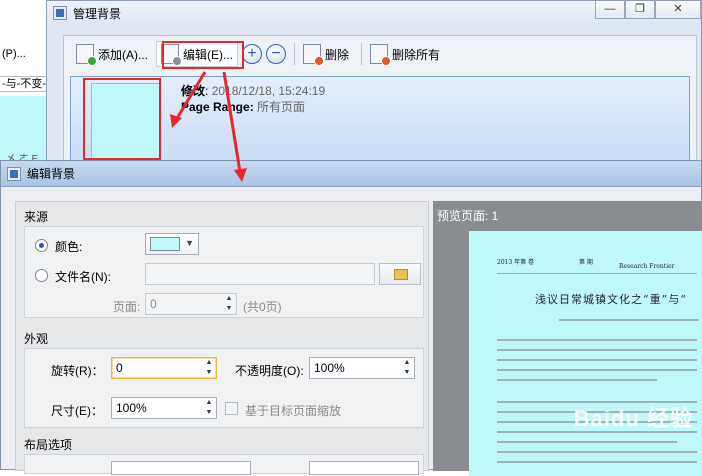 The height and width of the screenshot is (476, 702). Describe the element at coordinates (208, 126) in the screenshot. I see `annotation-arrows` at that location.